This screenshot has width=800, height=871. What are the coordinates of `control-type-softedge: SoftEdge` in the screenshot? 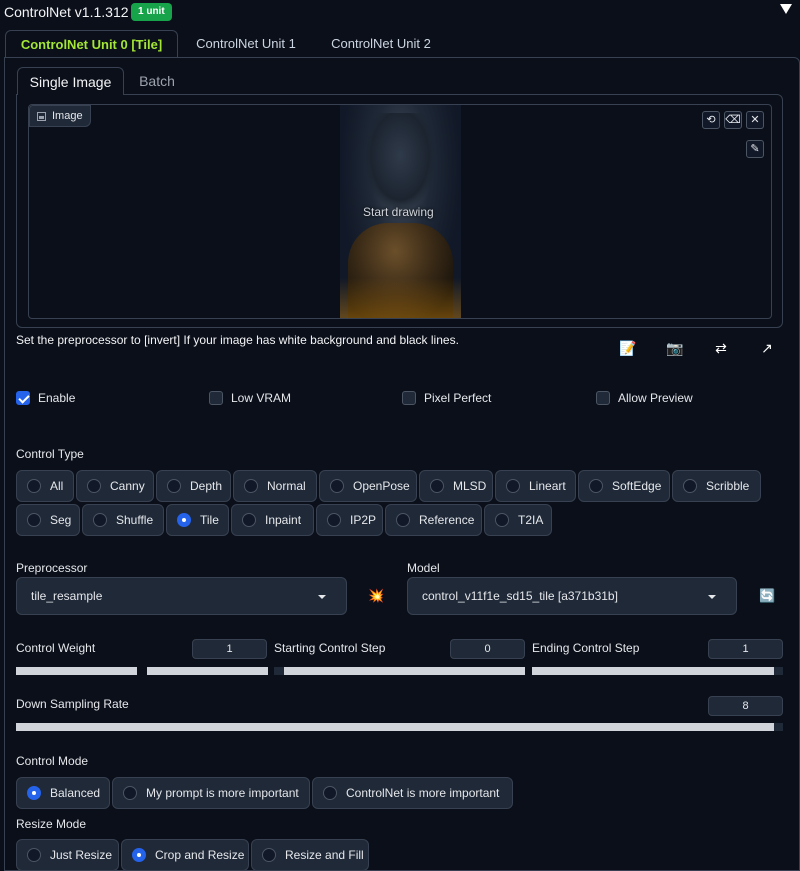 It's located at (624, 486).